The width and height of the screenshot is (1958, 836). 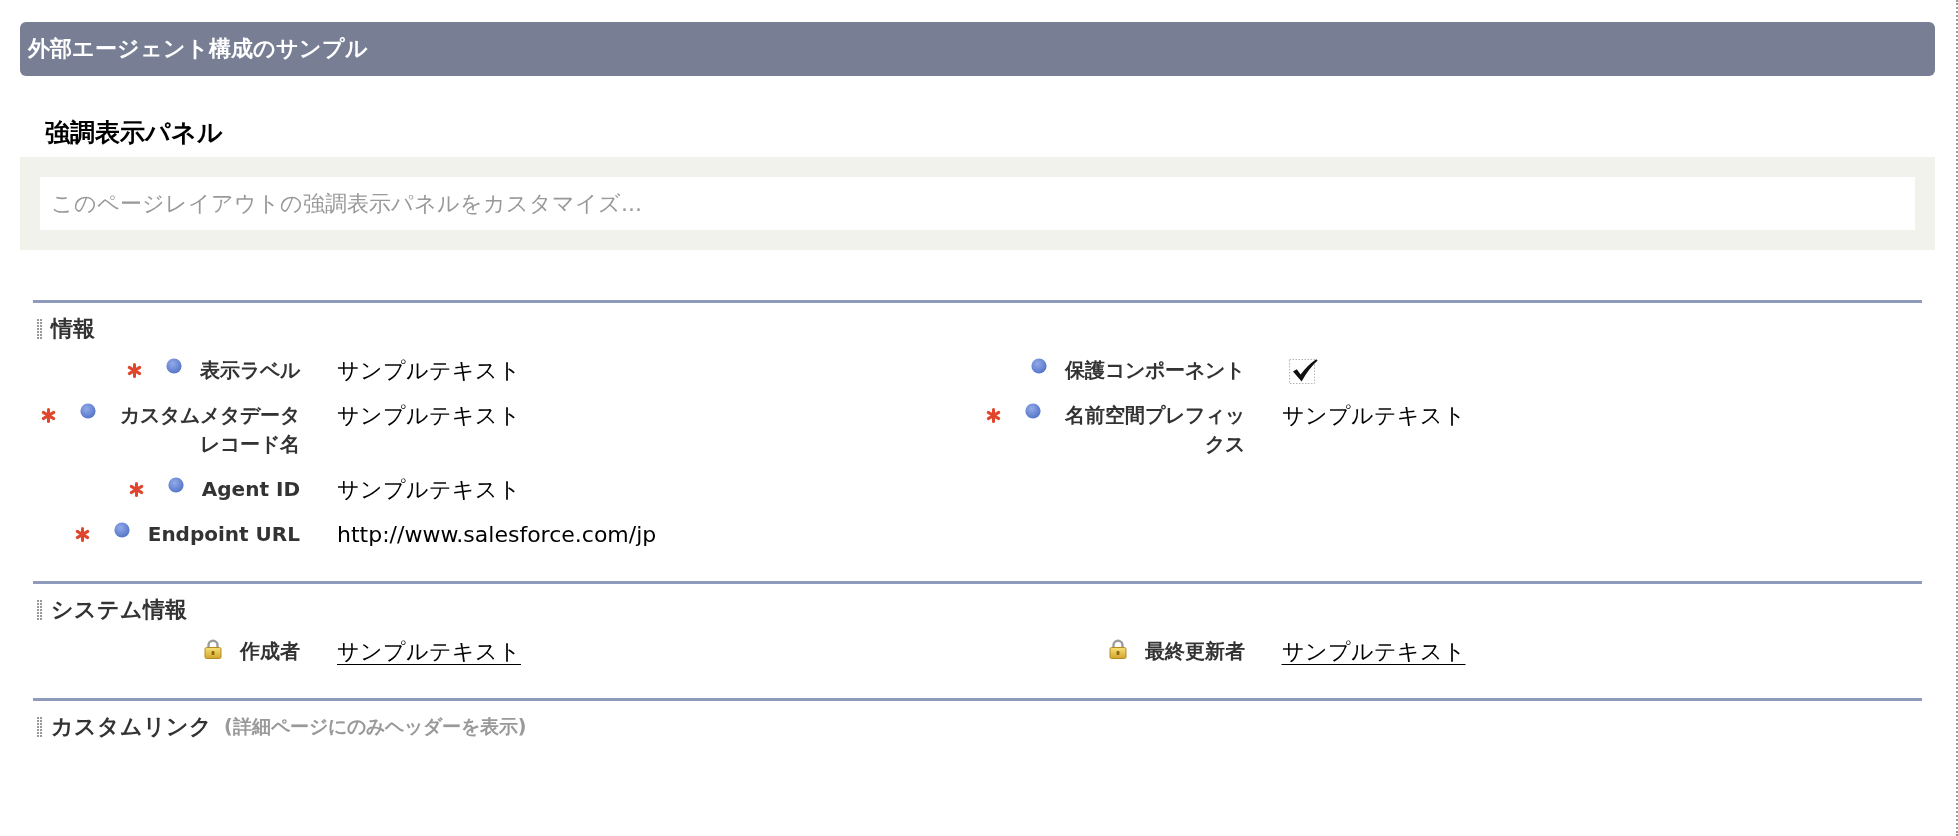 I want to click on field-label: カスタムメタデータレコード名, so click(x=209, y=430).